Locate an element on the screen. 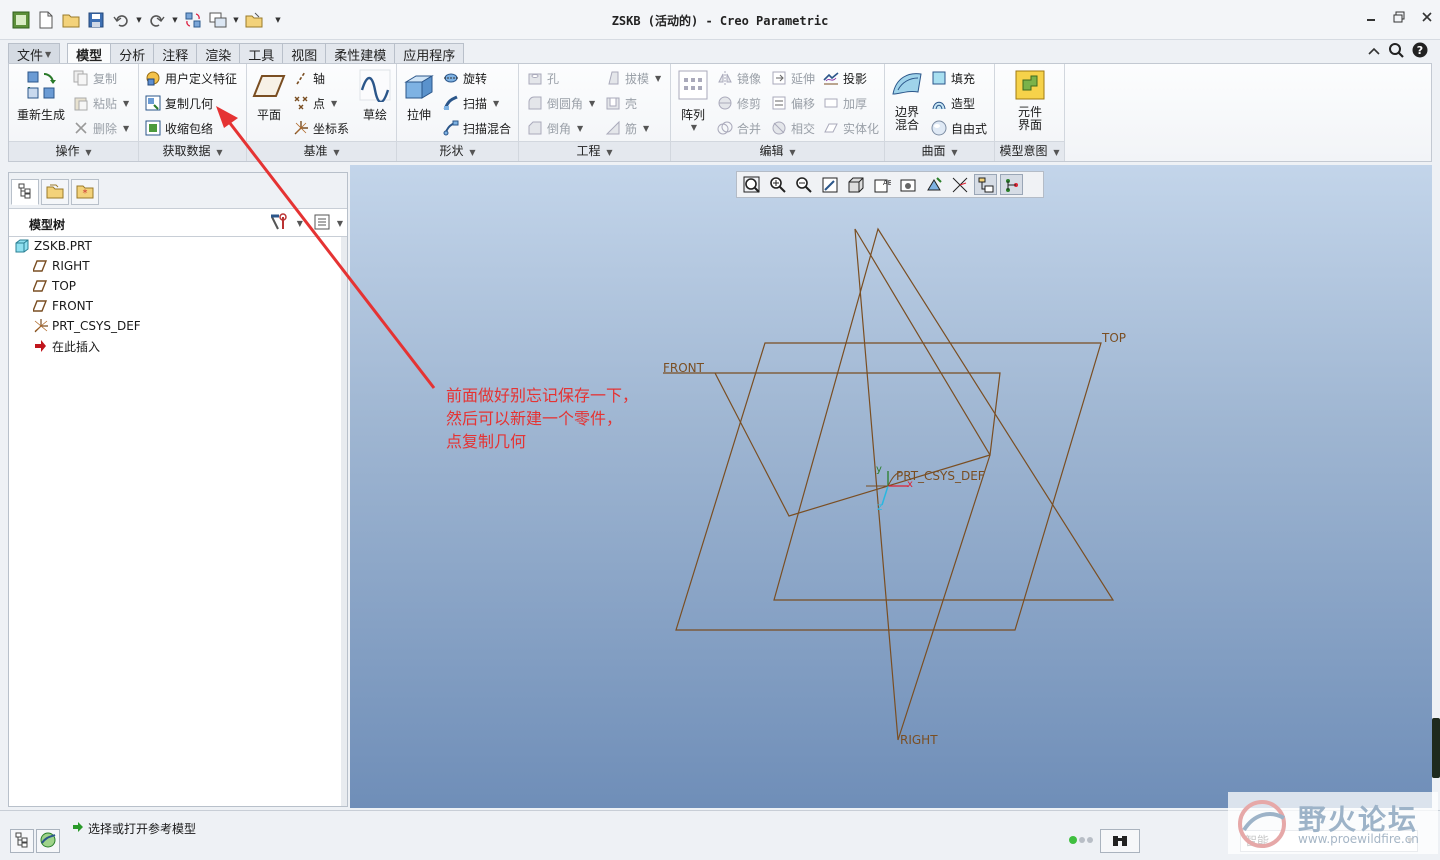 Image resolution: width=1440 pixels, height=860 pixels. saved-orientations-icon: AB is located at coordinates (881, 184).